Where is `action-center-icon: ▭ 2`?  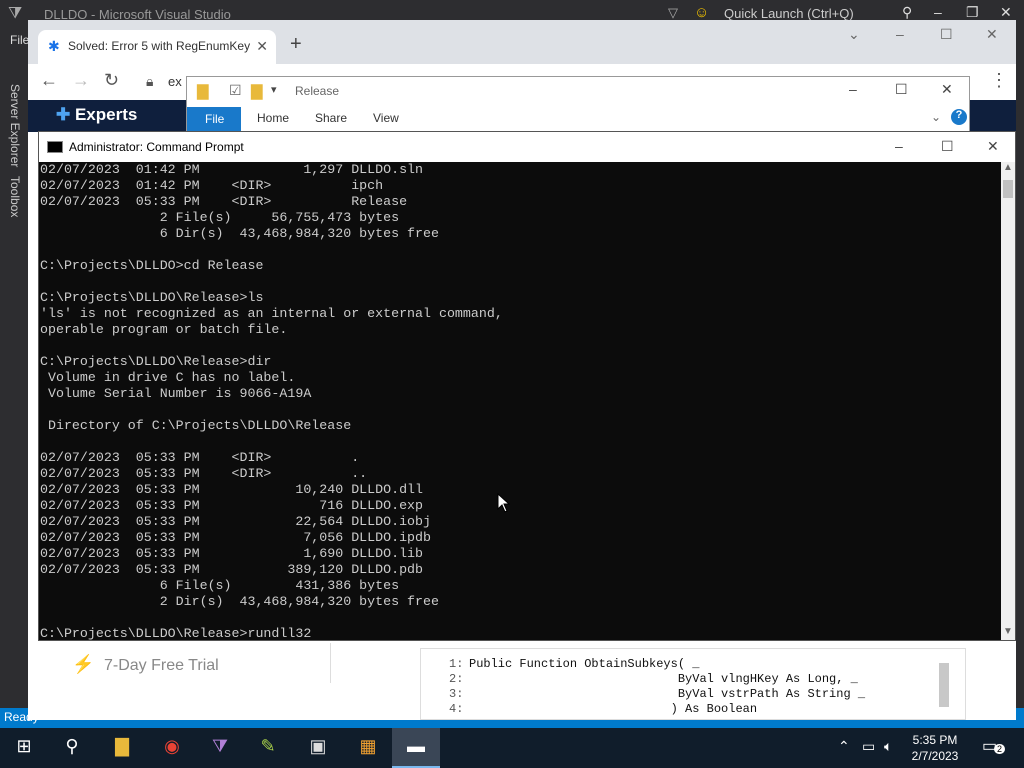
action-center-icon: ▭ 2 is located at coordinates (994, 746).